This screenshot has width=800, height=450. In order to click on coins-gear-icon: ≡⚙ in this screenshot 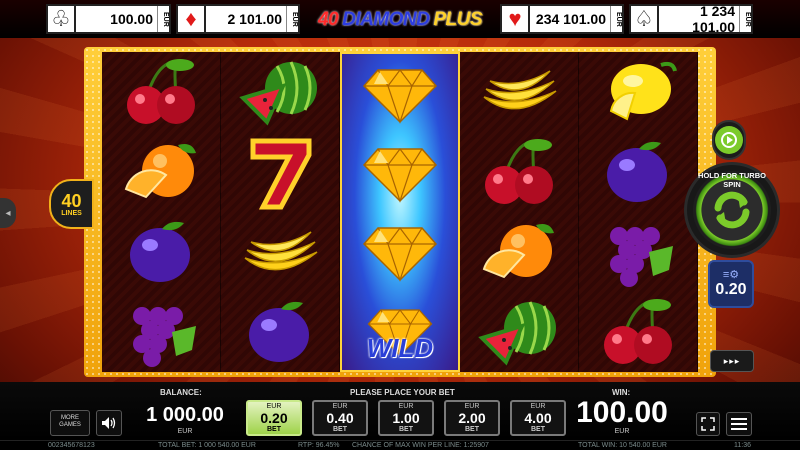, I will do `click(731, 274)`.